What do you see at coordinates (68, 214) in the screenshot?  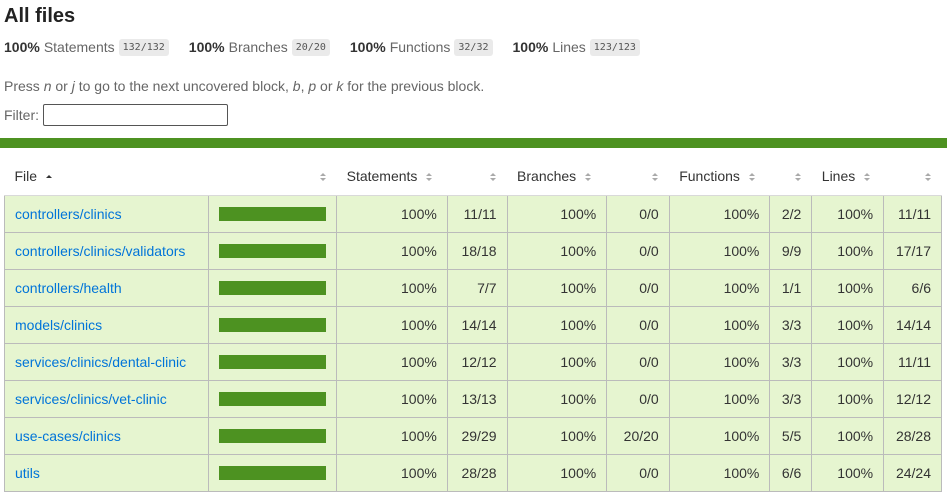 I see `file-link: controllers/clinics` at bounding box center [68, 214].